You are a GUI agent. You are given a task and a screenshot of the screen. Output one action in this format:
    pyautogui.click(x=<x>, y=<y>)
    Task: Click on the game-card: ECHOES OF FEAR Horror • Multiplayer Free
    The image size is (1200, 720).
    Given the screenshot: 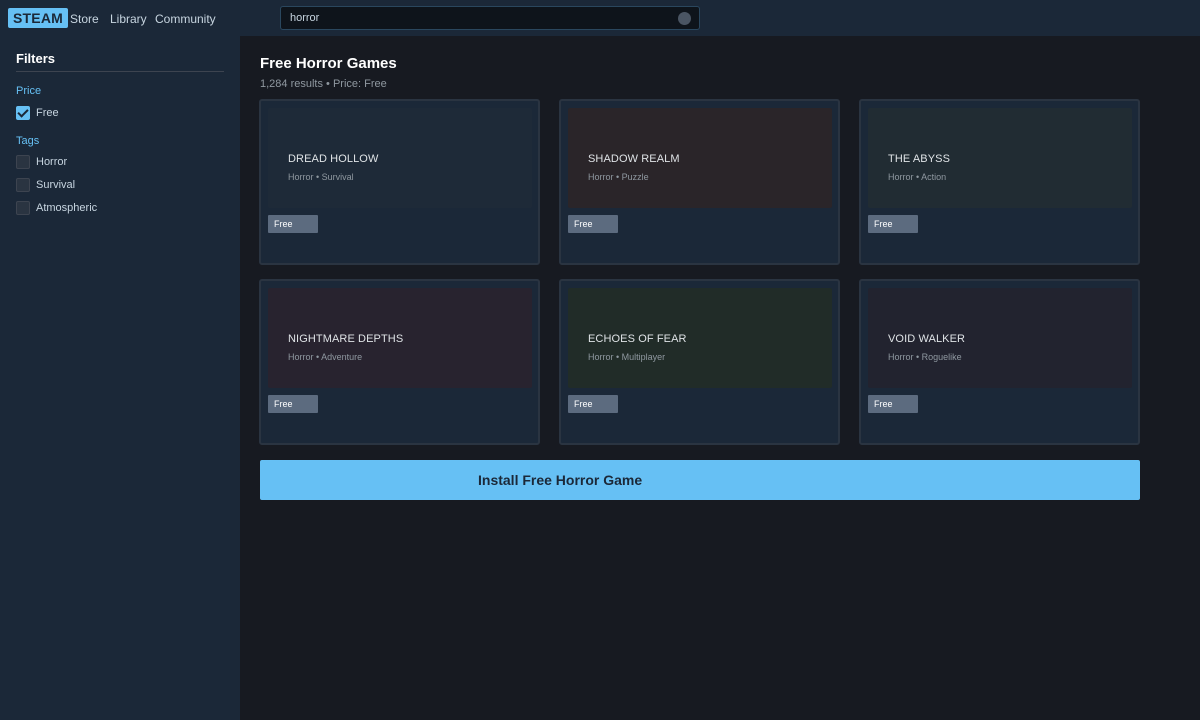 What is the action you would take?
    pyautogui.click(x=699, y=362)
    